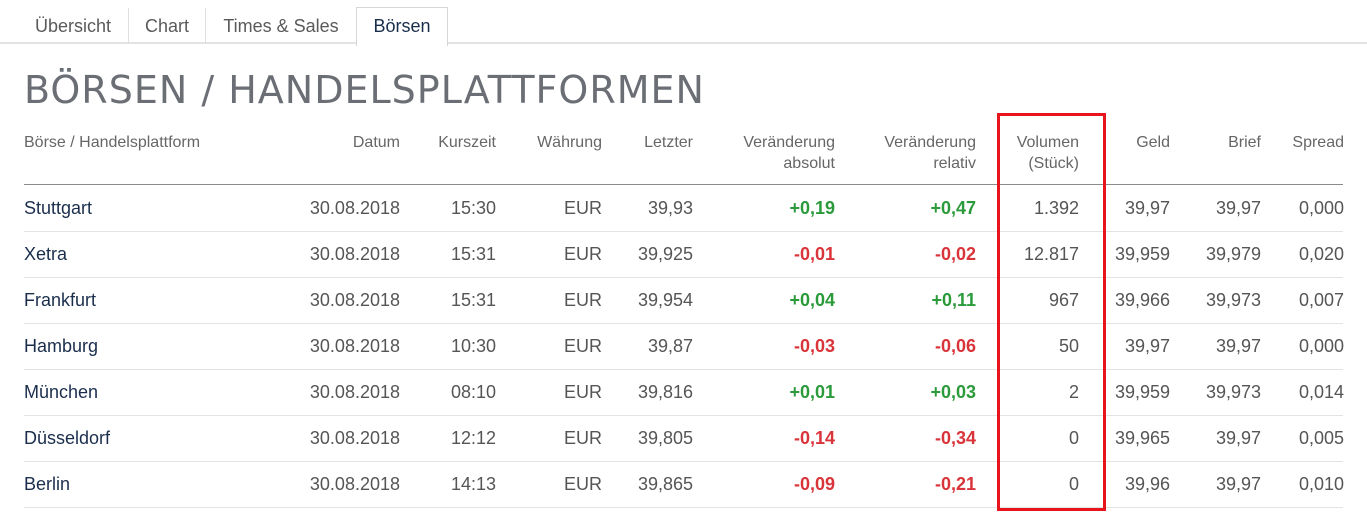 This screenshot has width=1367, height=517. What do you see at coordinates (814, 254) in the screenshot?
I see `cell-change-abs: -0,01` at bounding box center [814, 254].